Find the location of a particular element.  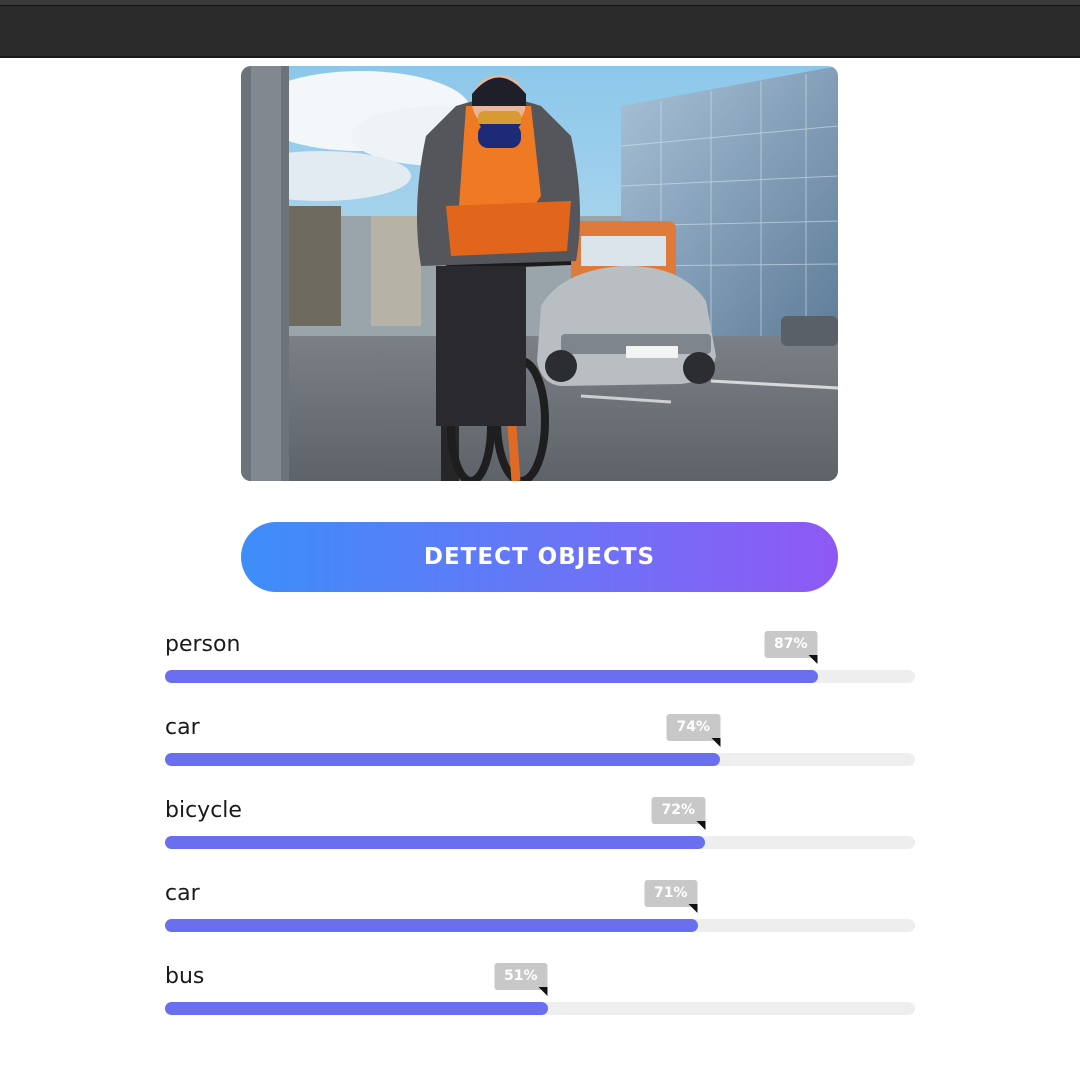

result-row: car 74% is located at coordinates (540, 752).